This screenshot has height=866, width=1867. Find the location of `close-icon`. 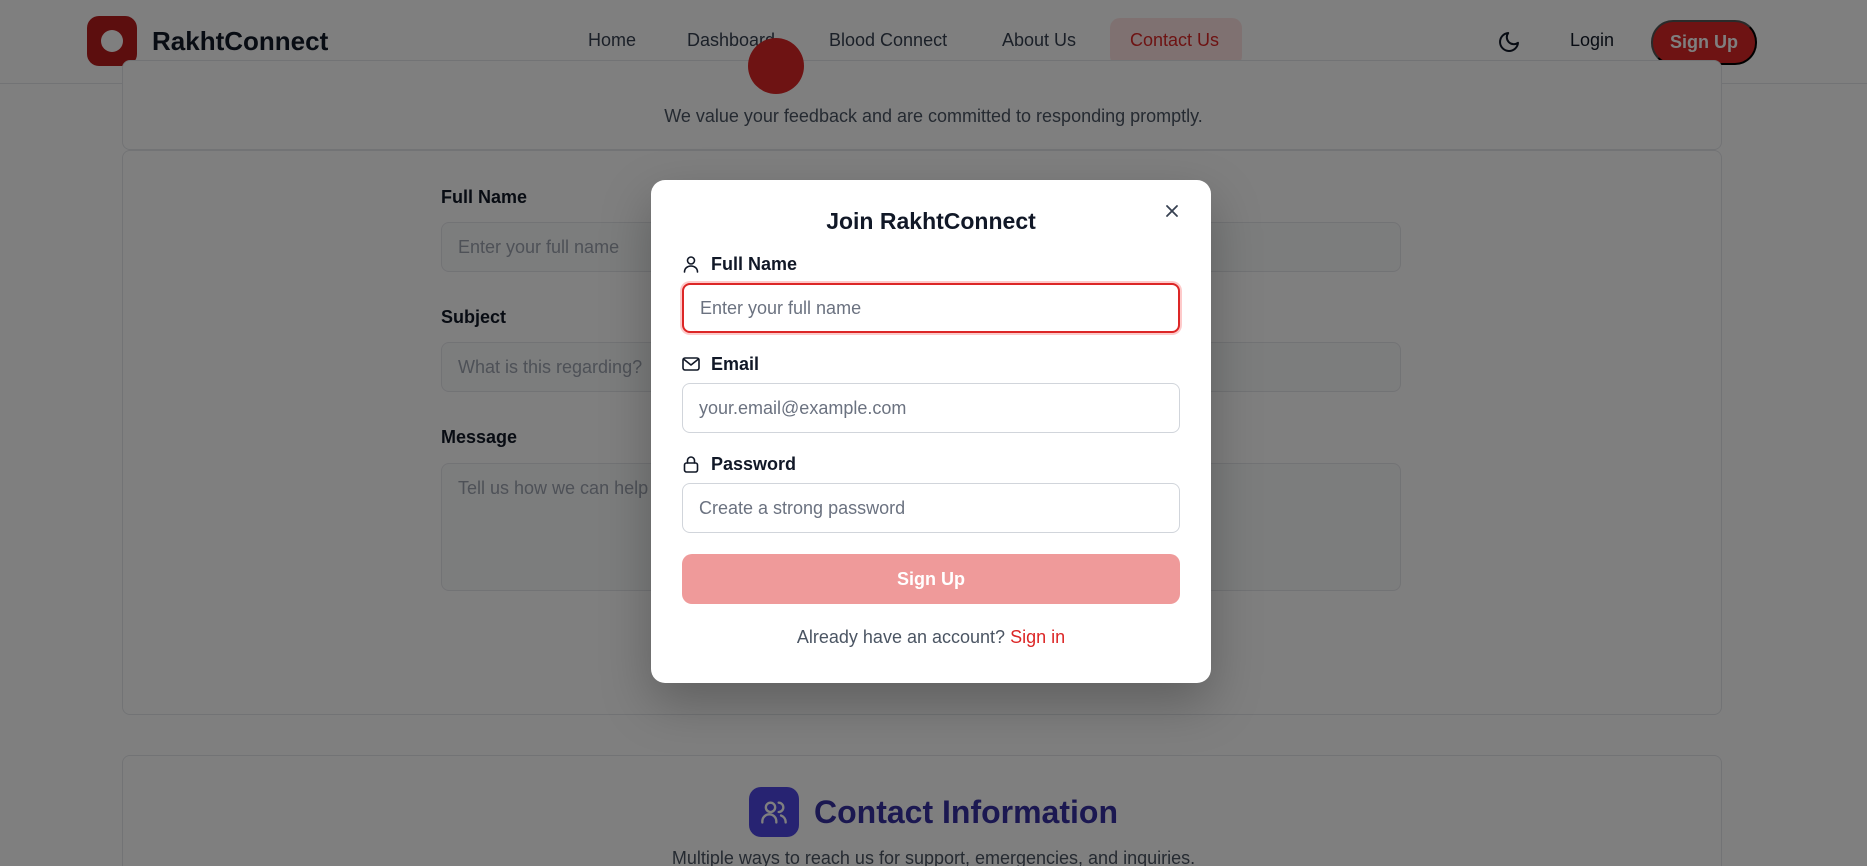

close-icon is located at coordinates (1172, 211).